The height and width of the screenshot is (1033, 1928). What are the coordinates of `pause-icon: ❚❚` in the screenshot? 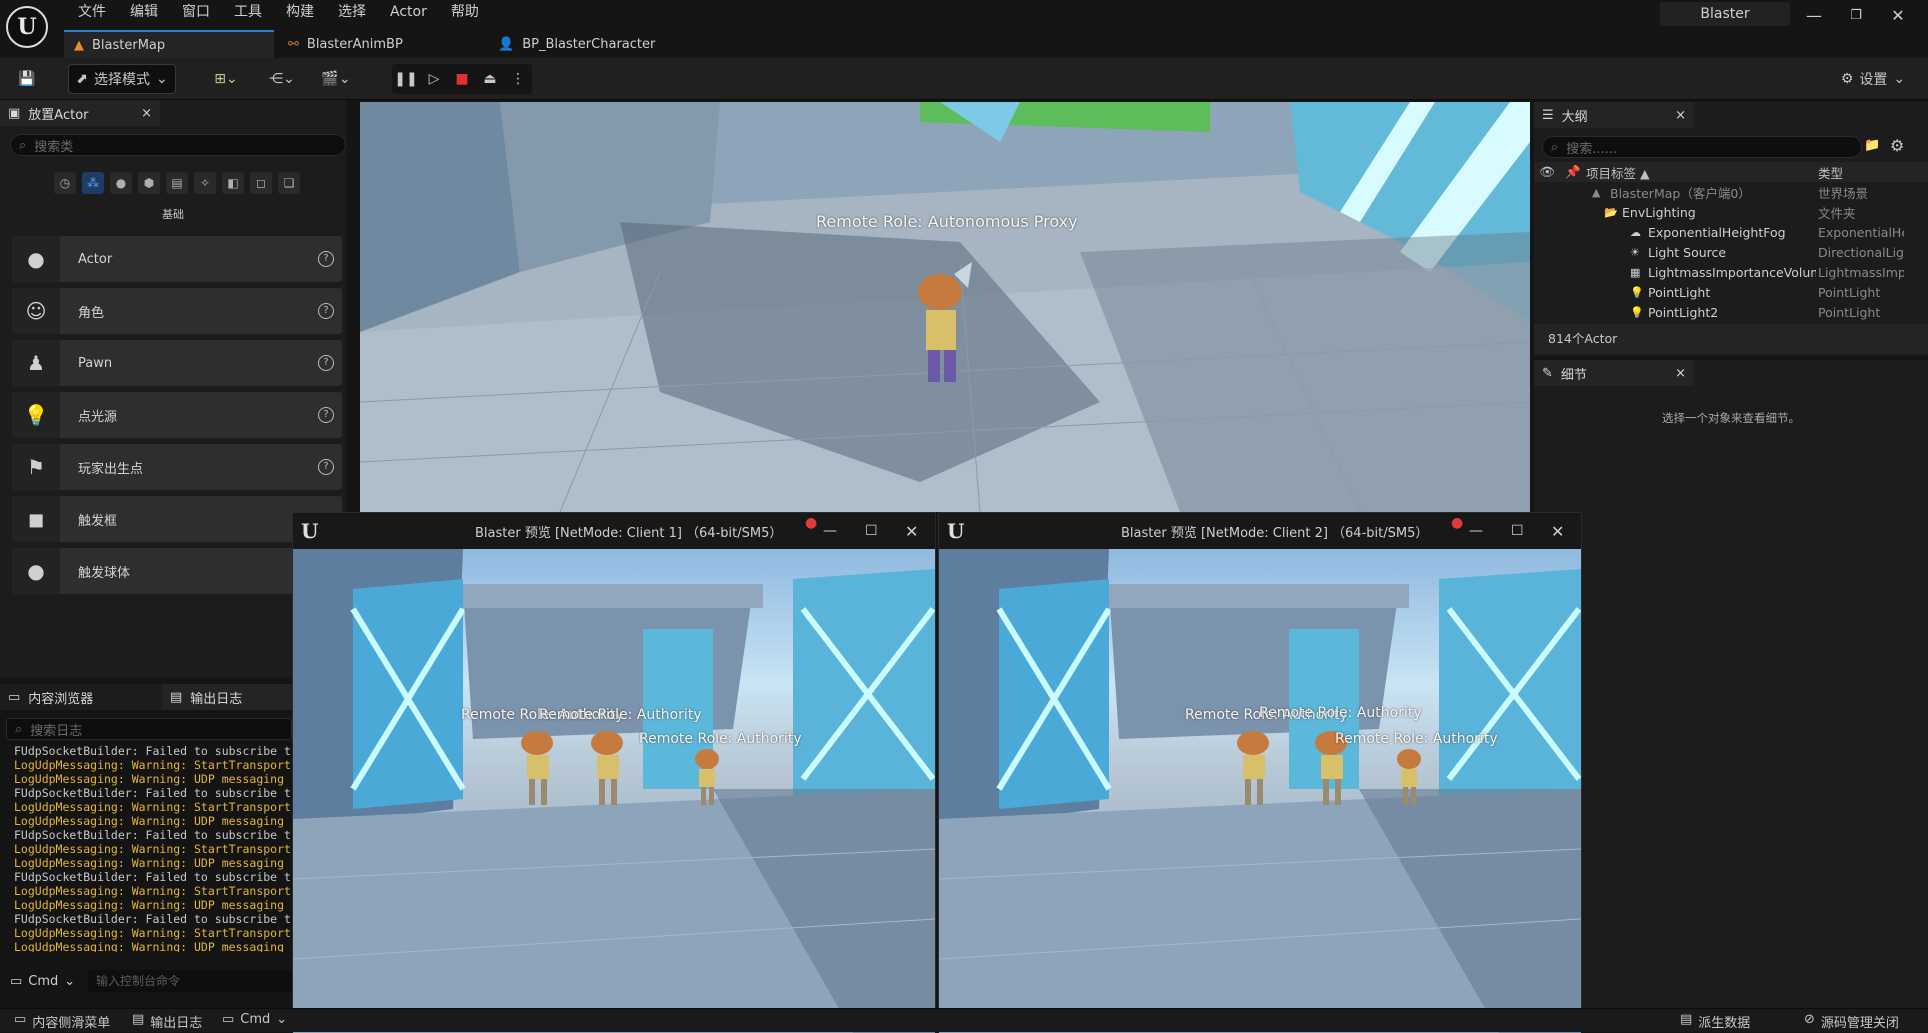 It's located at (406, 79).